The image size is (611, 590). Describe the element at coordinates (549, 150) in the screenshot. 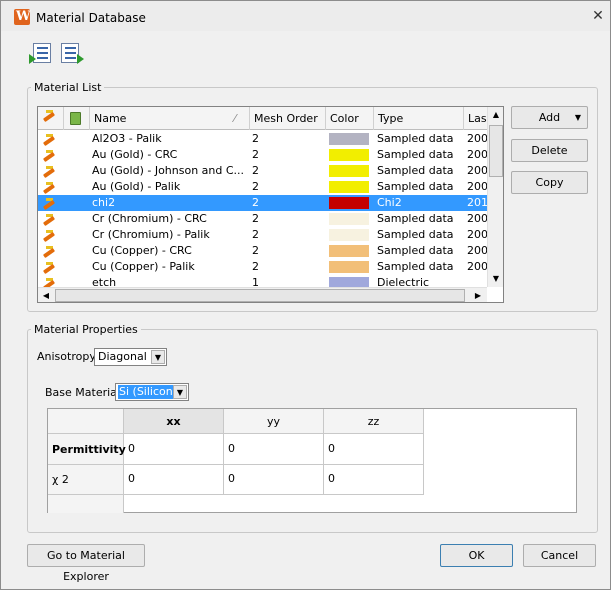

I see `delete-button: Delete` at that location.